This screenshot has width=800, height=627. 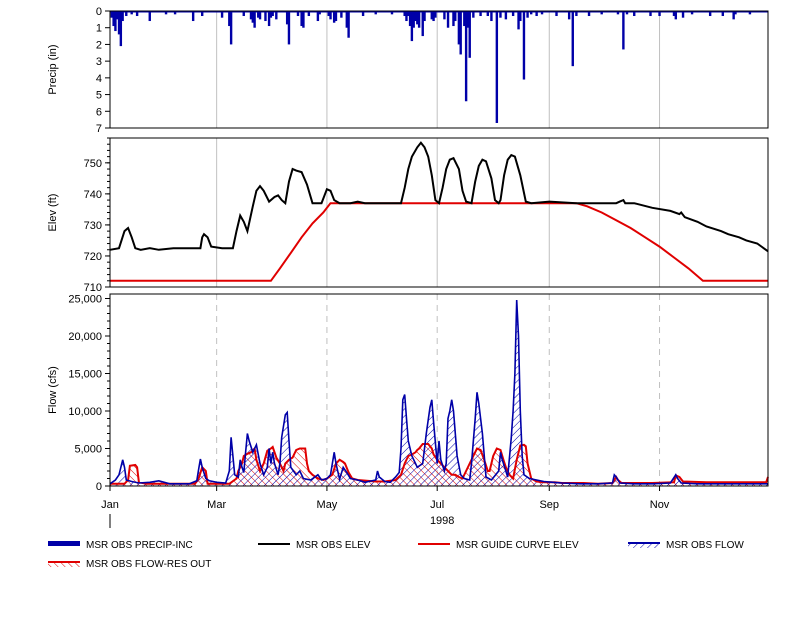 I want to click on y-axis-label-precip: Precip (in), so click(x=53, y=69).